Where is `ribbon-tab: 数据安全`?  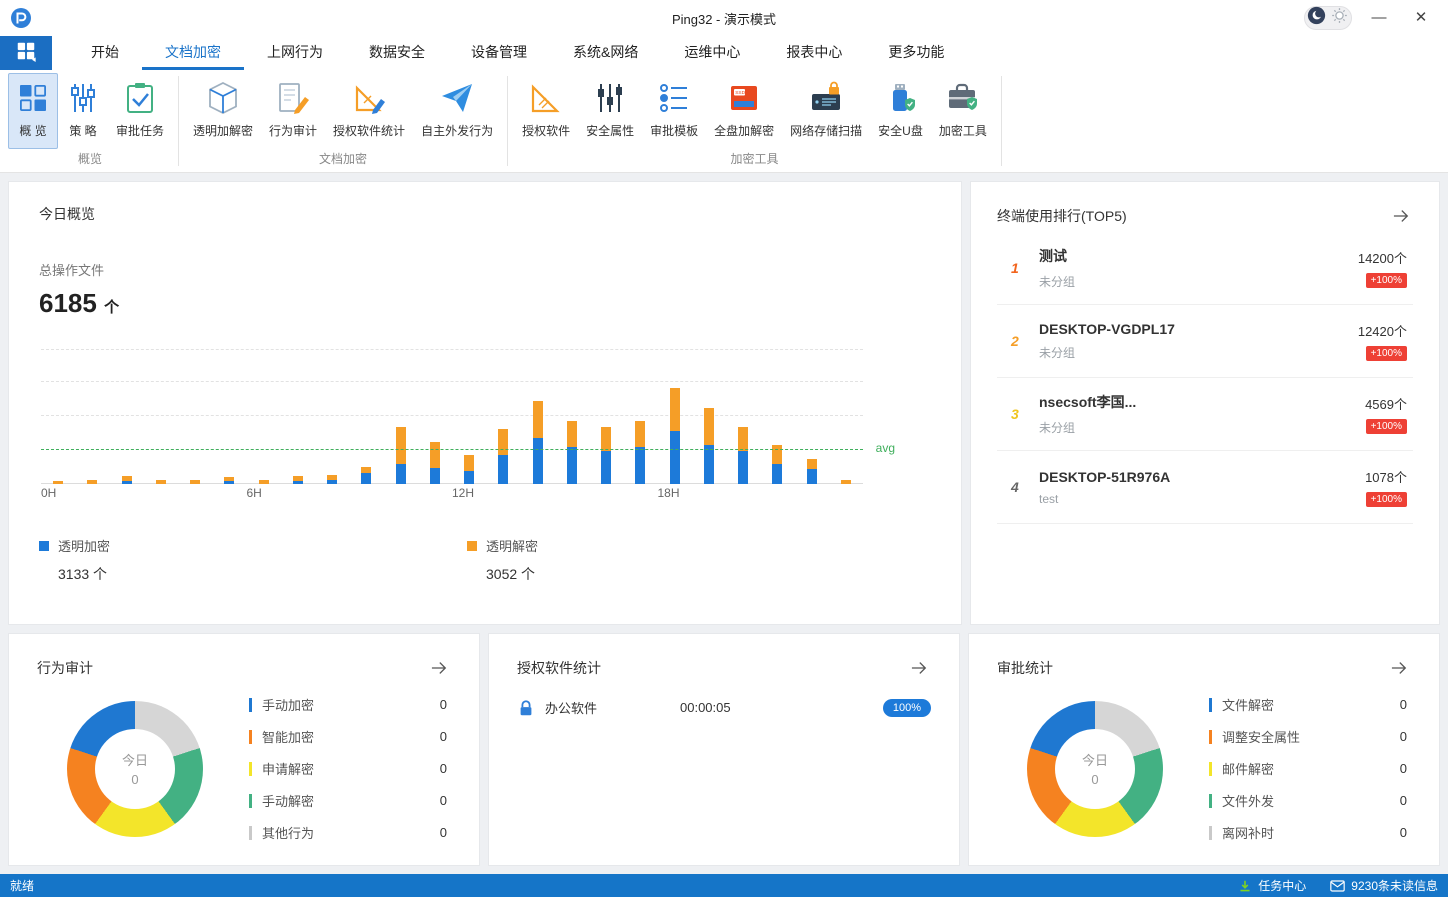
ribbon-tab: 数据安全 is located at coordinates (397, 53).